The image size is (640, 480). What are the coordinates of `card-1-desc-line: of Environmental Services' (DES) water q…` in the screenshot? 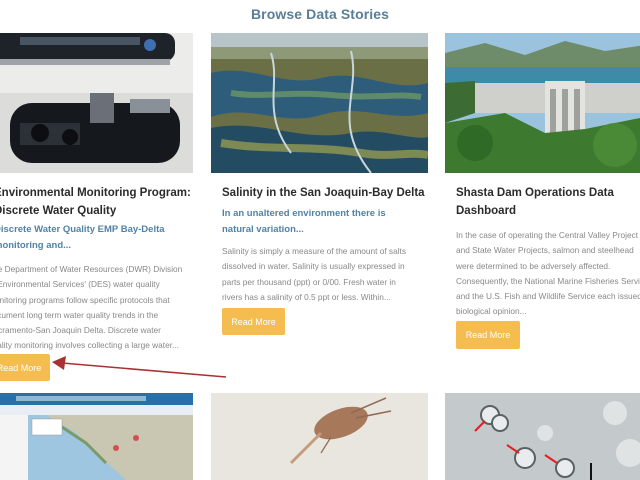 It's located at (80, 284).